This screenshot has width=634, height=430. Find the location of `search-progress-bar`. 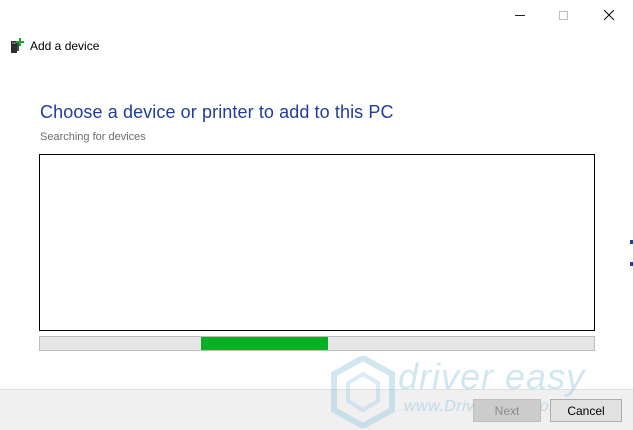

search-progress-bar is located at coordinates (317, 343).